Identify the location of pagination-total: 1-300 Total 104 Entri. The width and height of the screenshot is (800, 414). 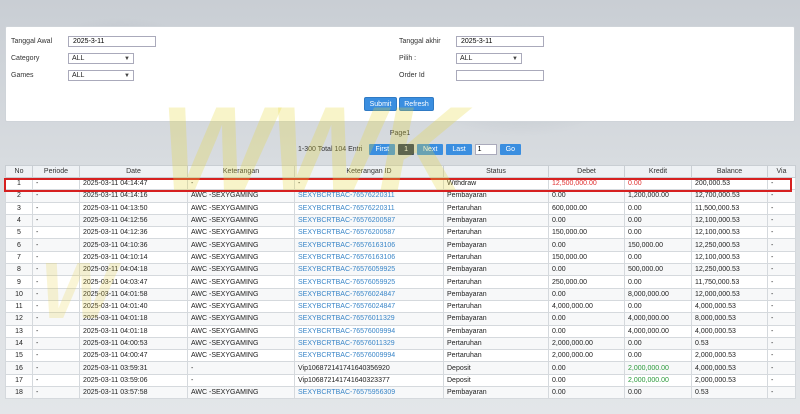
(330, 149).